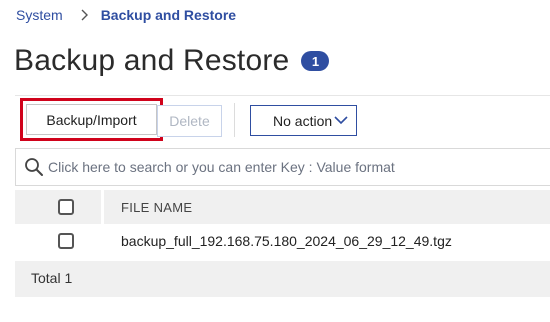  Describe the element at coordinates (52, 278) in the screenshot. I see `total-count: Total 1` at that location.